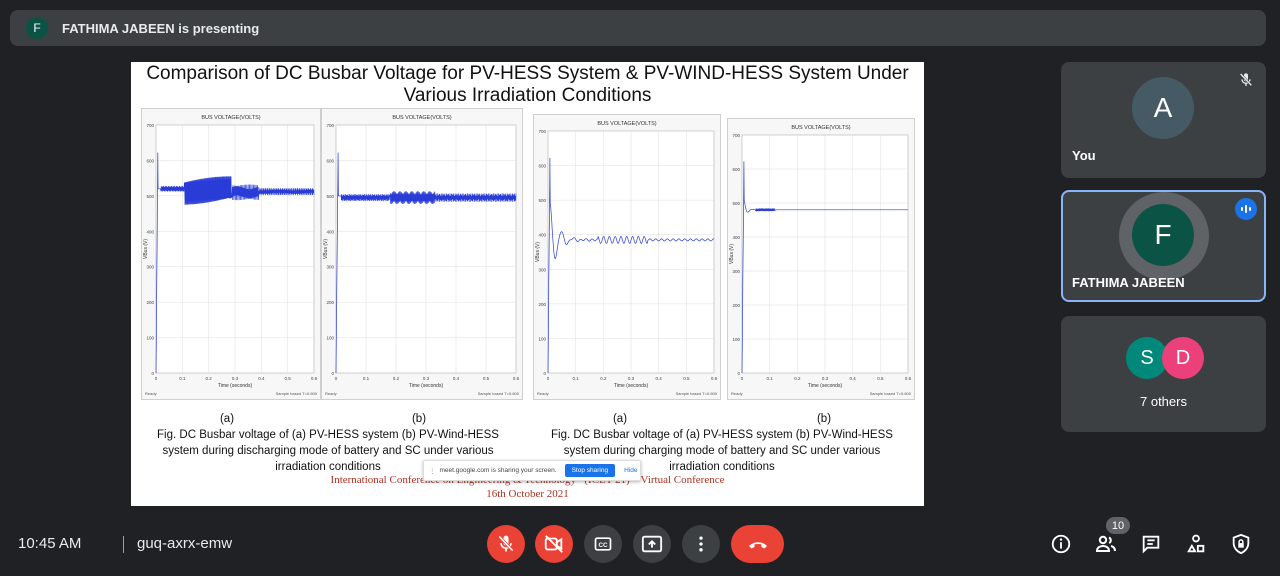  Describe the element at coordinates (288, 378) in the screenshot. I see `x-tick-label: 0.5` at that location.